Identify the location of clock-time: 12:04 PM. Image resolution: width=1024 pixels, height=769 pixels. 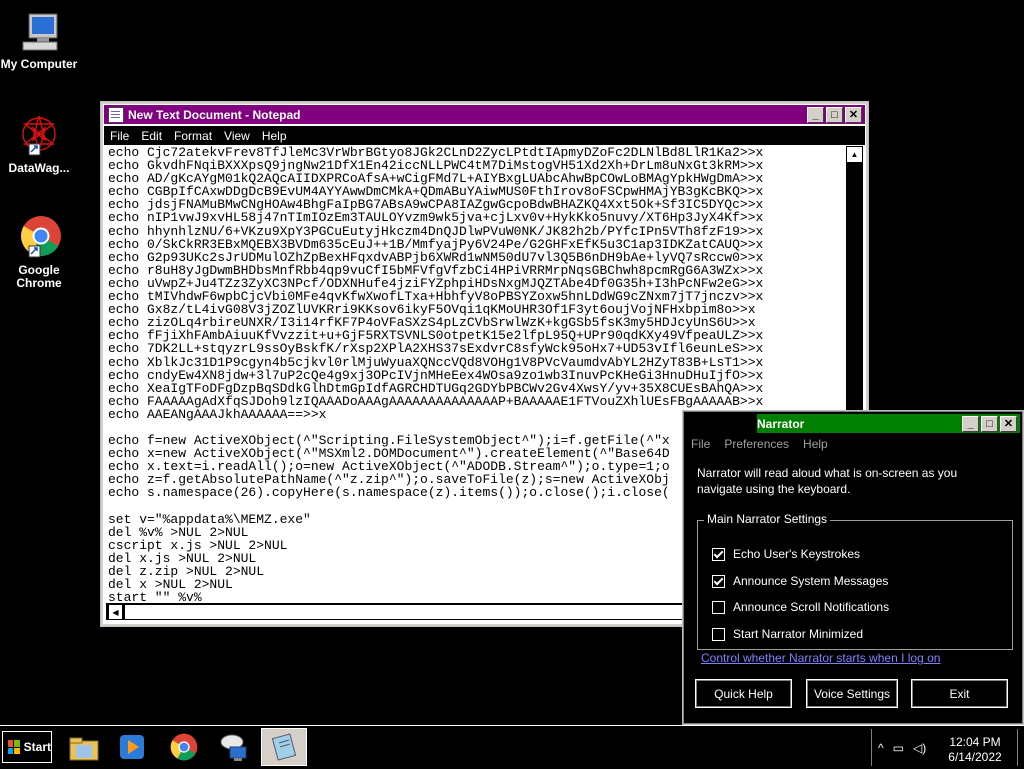
(975, 742).